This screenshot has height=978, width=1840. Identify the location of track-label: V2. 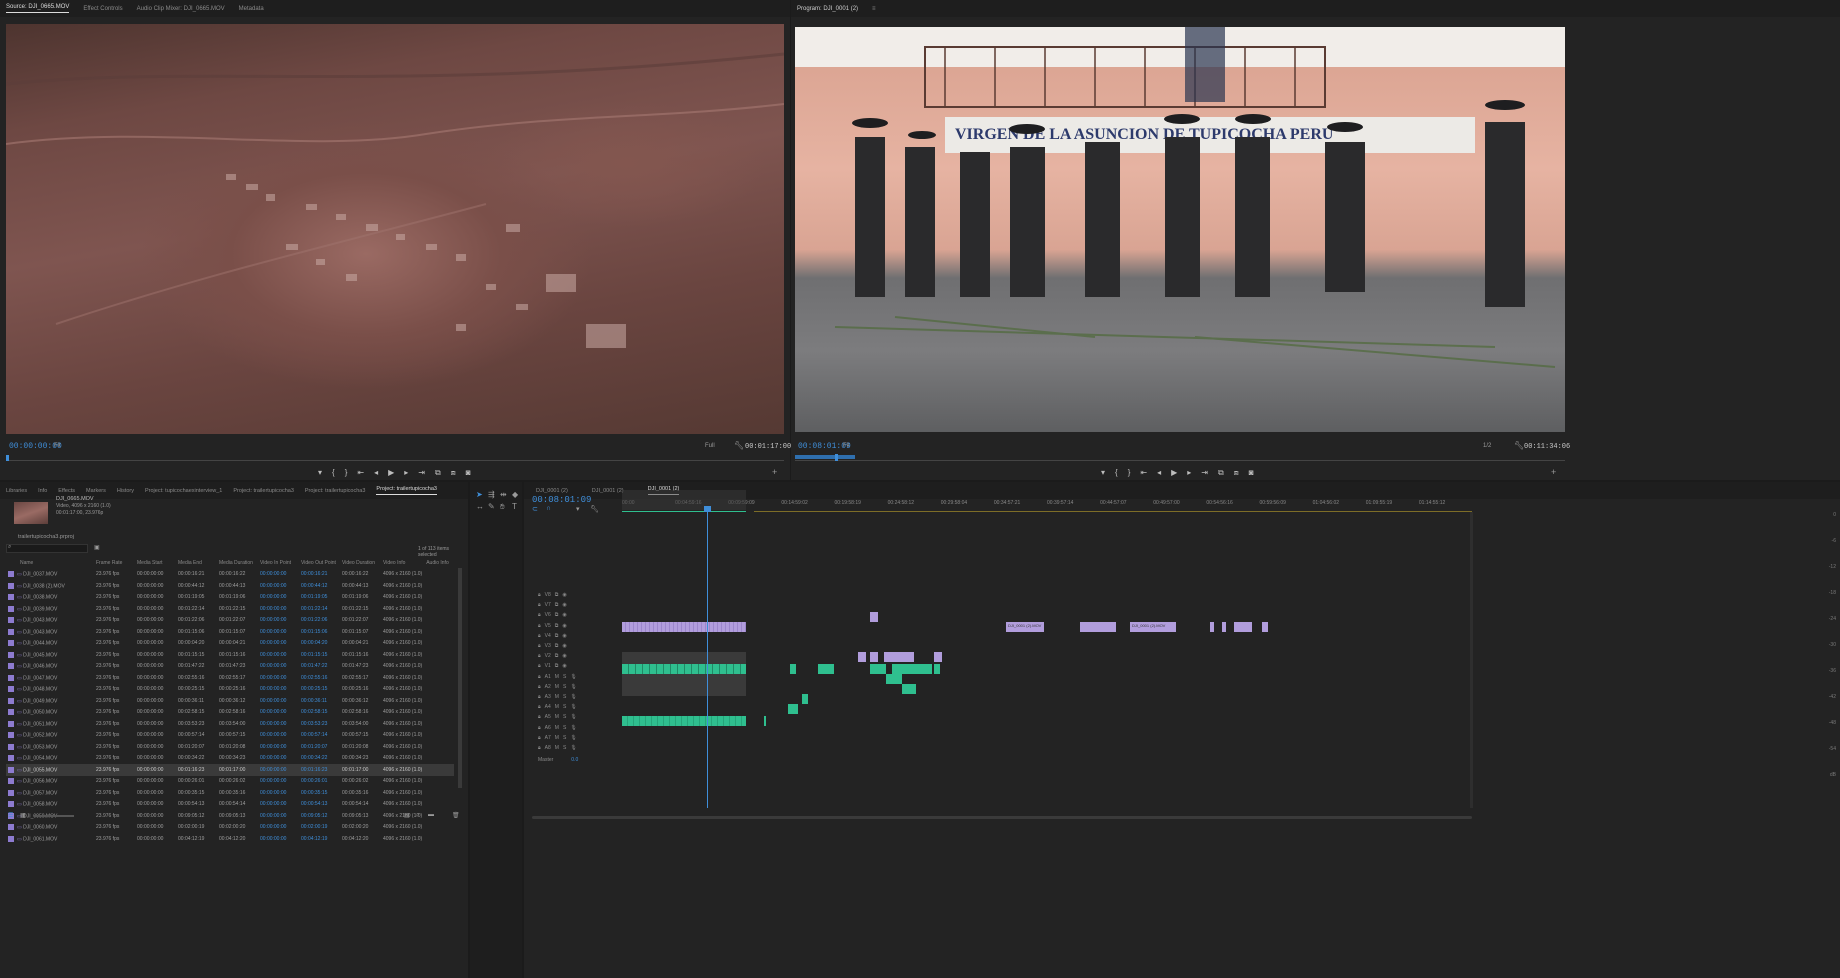
(548, 656).